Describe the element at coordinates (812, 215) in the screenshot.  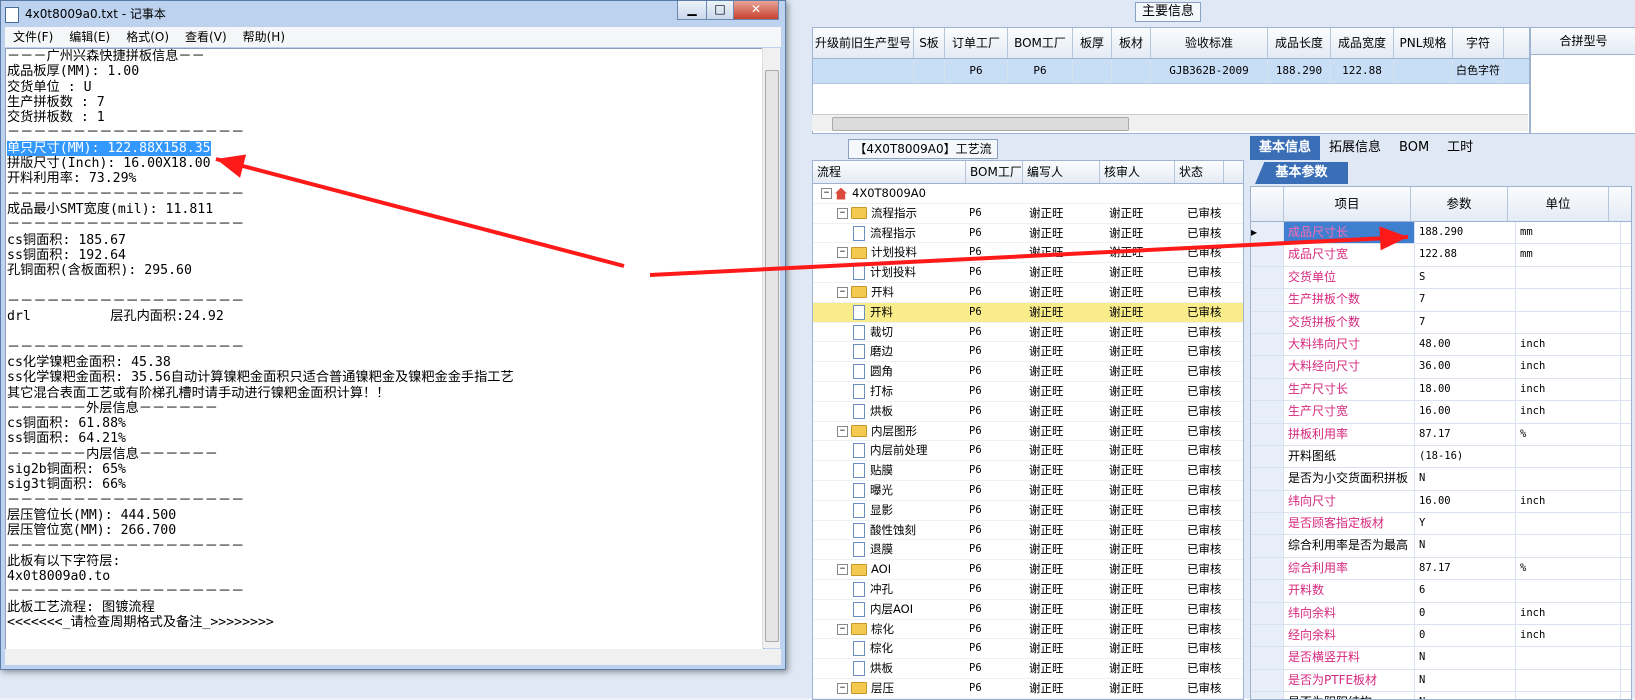
I see `annotation-arrows` at that location.